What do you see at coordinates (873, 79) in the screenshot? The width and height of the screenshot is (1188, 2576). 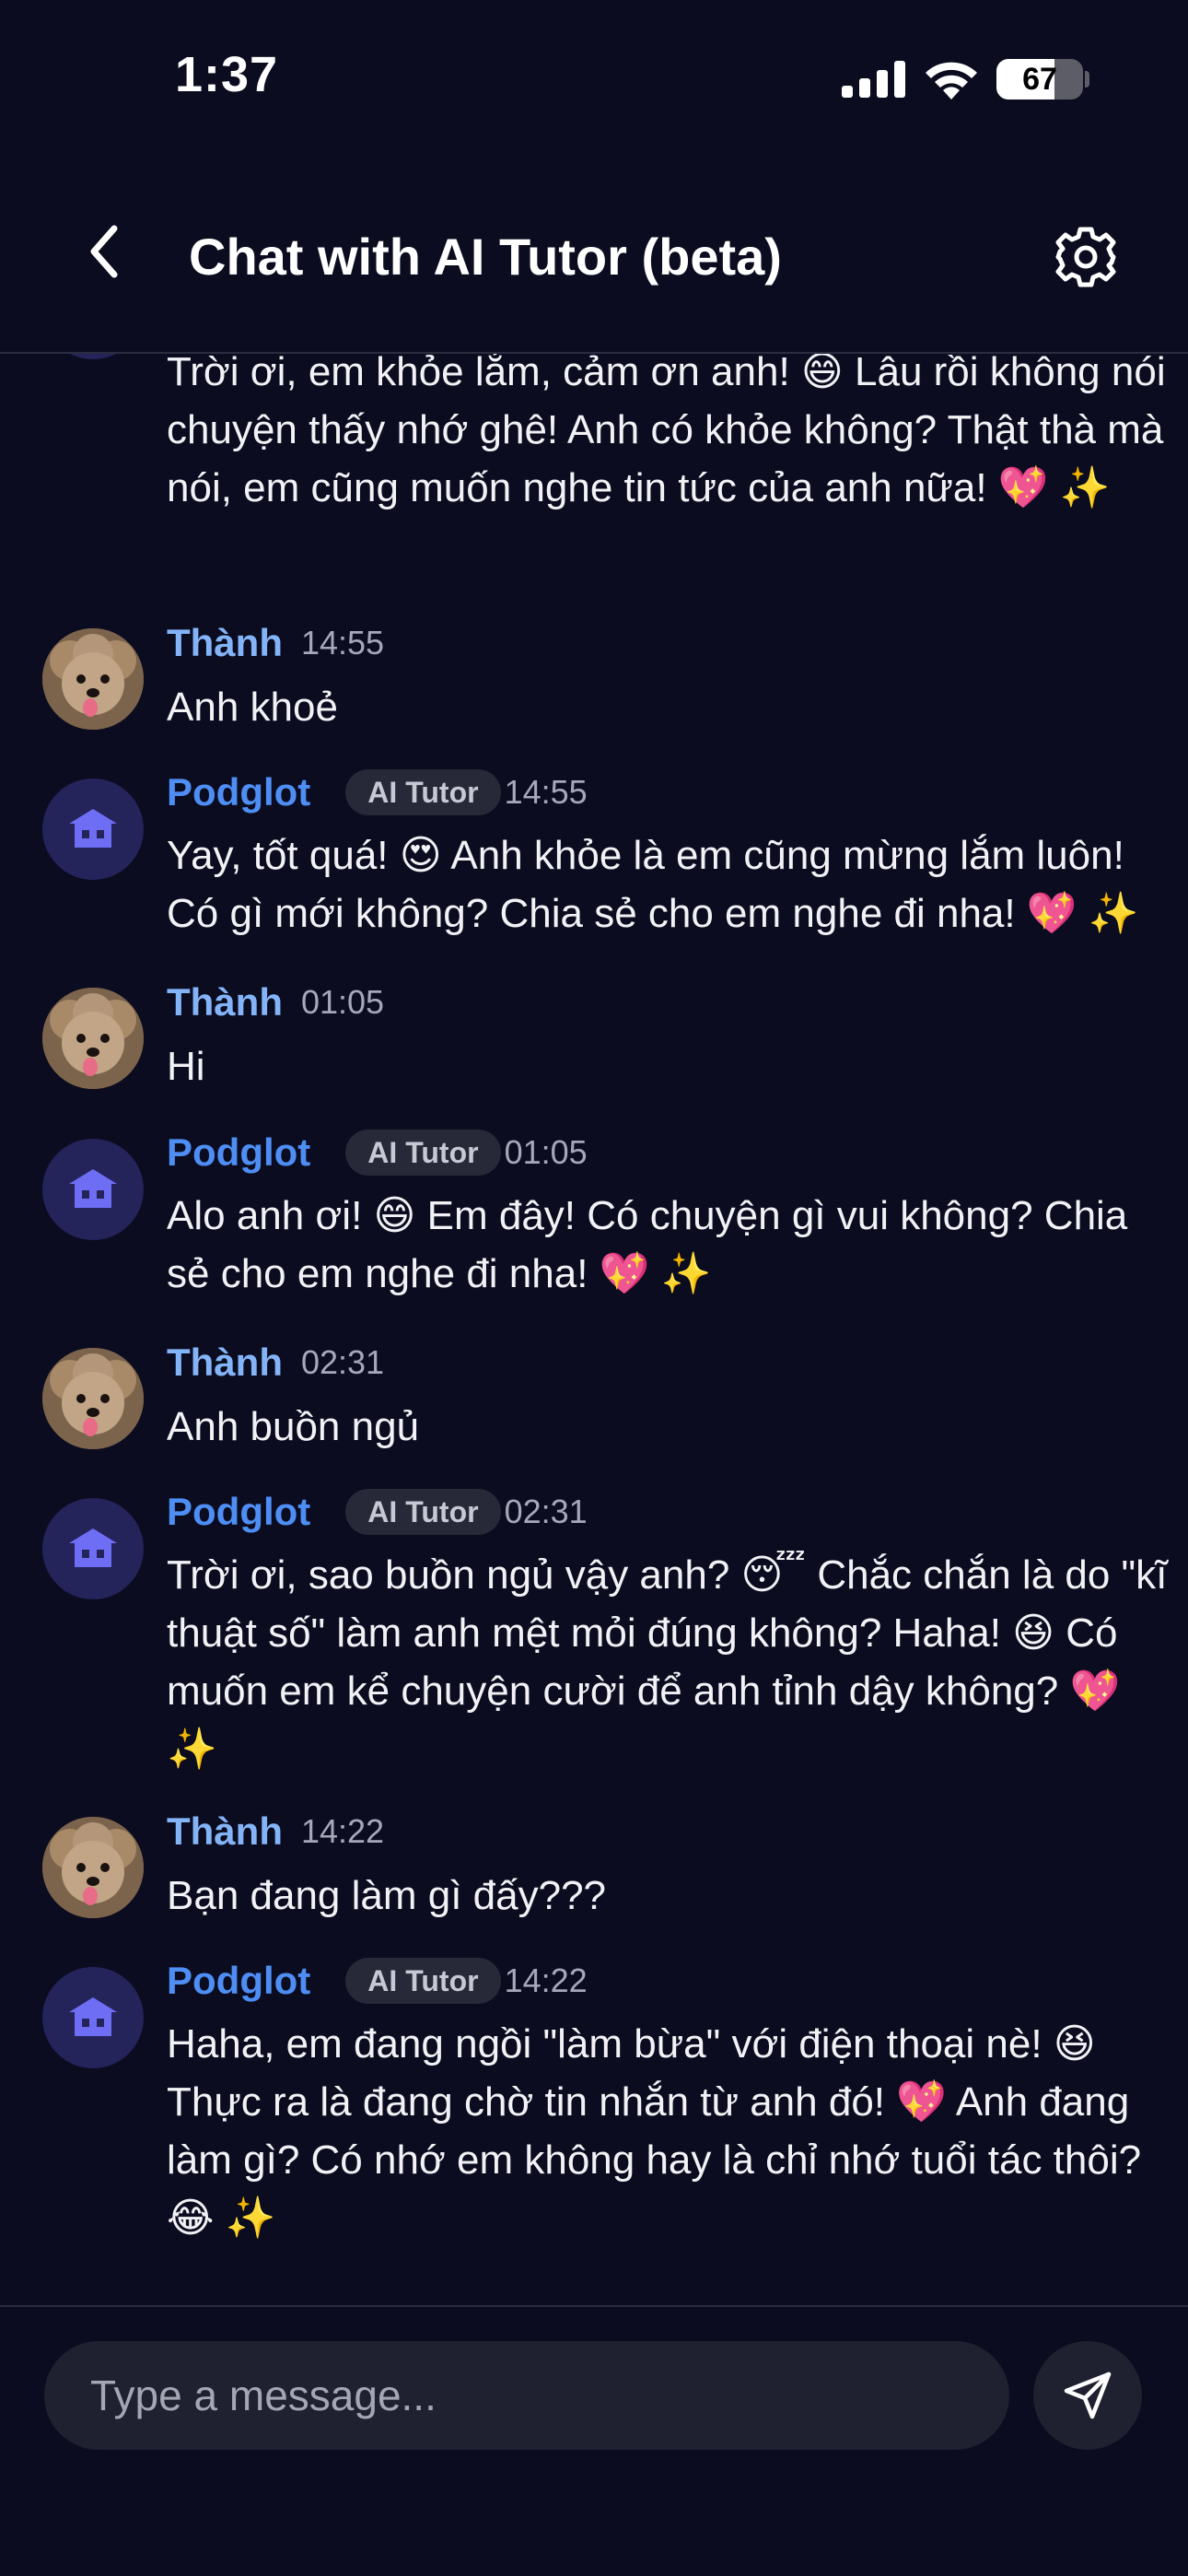 I see `cellular-signal-icon` at bounding box center [873, 79].